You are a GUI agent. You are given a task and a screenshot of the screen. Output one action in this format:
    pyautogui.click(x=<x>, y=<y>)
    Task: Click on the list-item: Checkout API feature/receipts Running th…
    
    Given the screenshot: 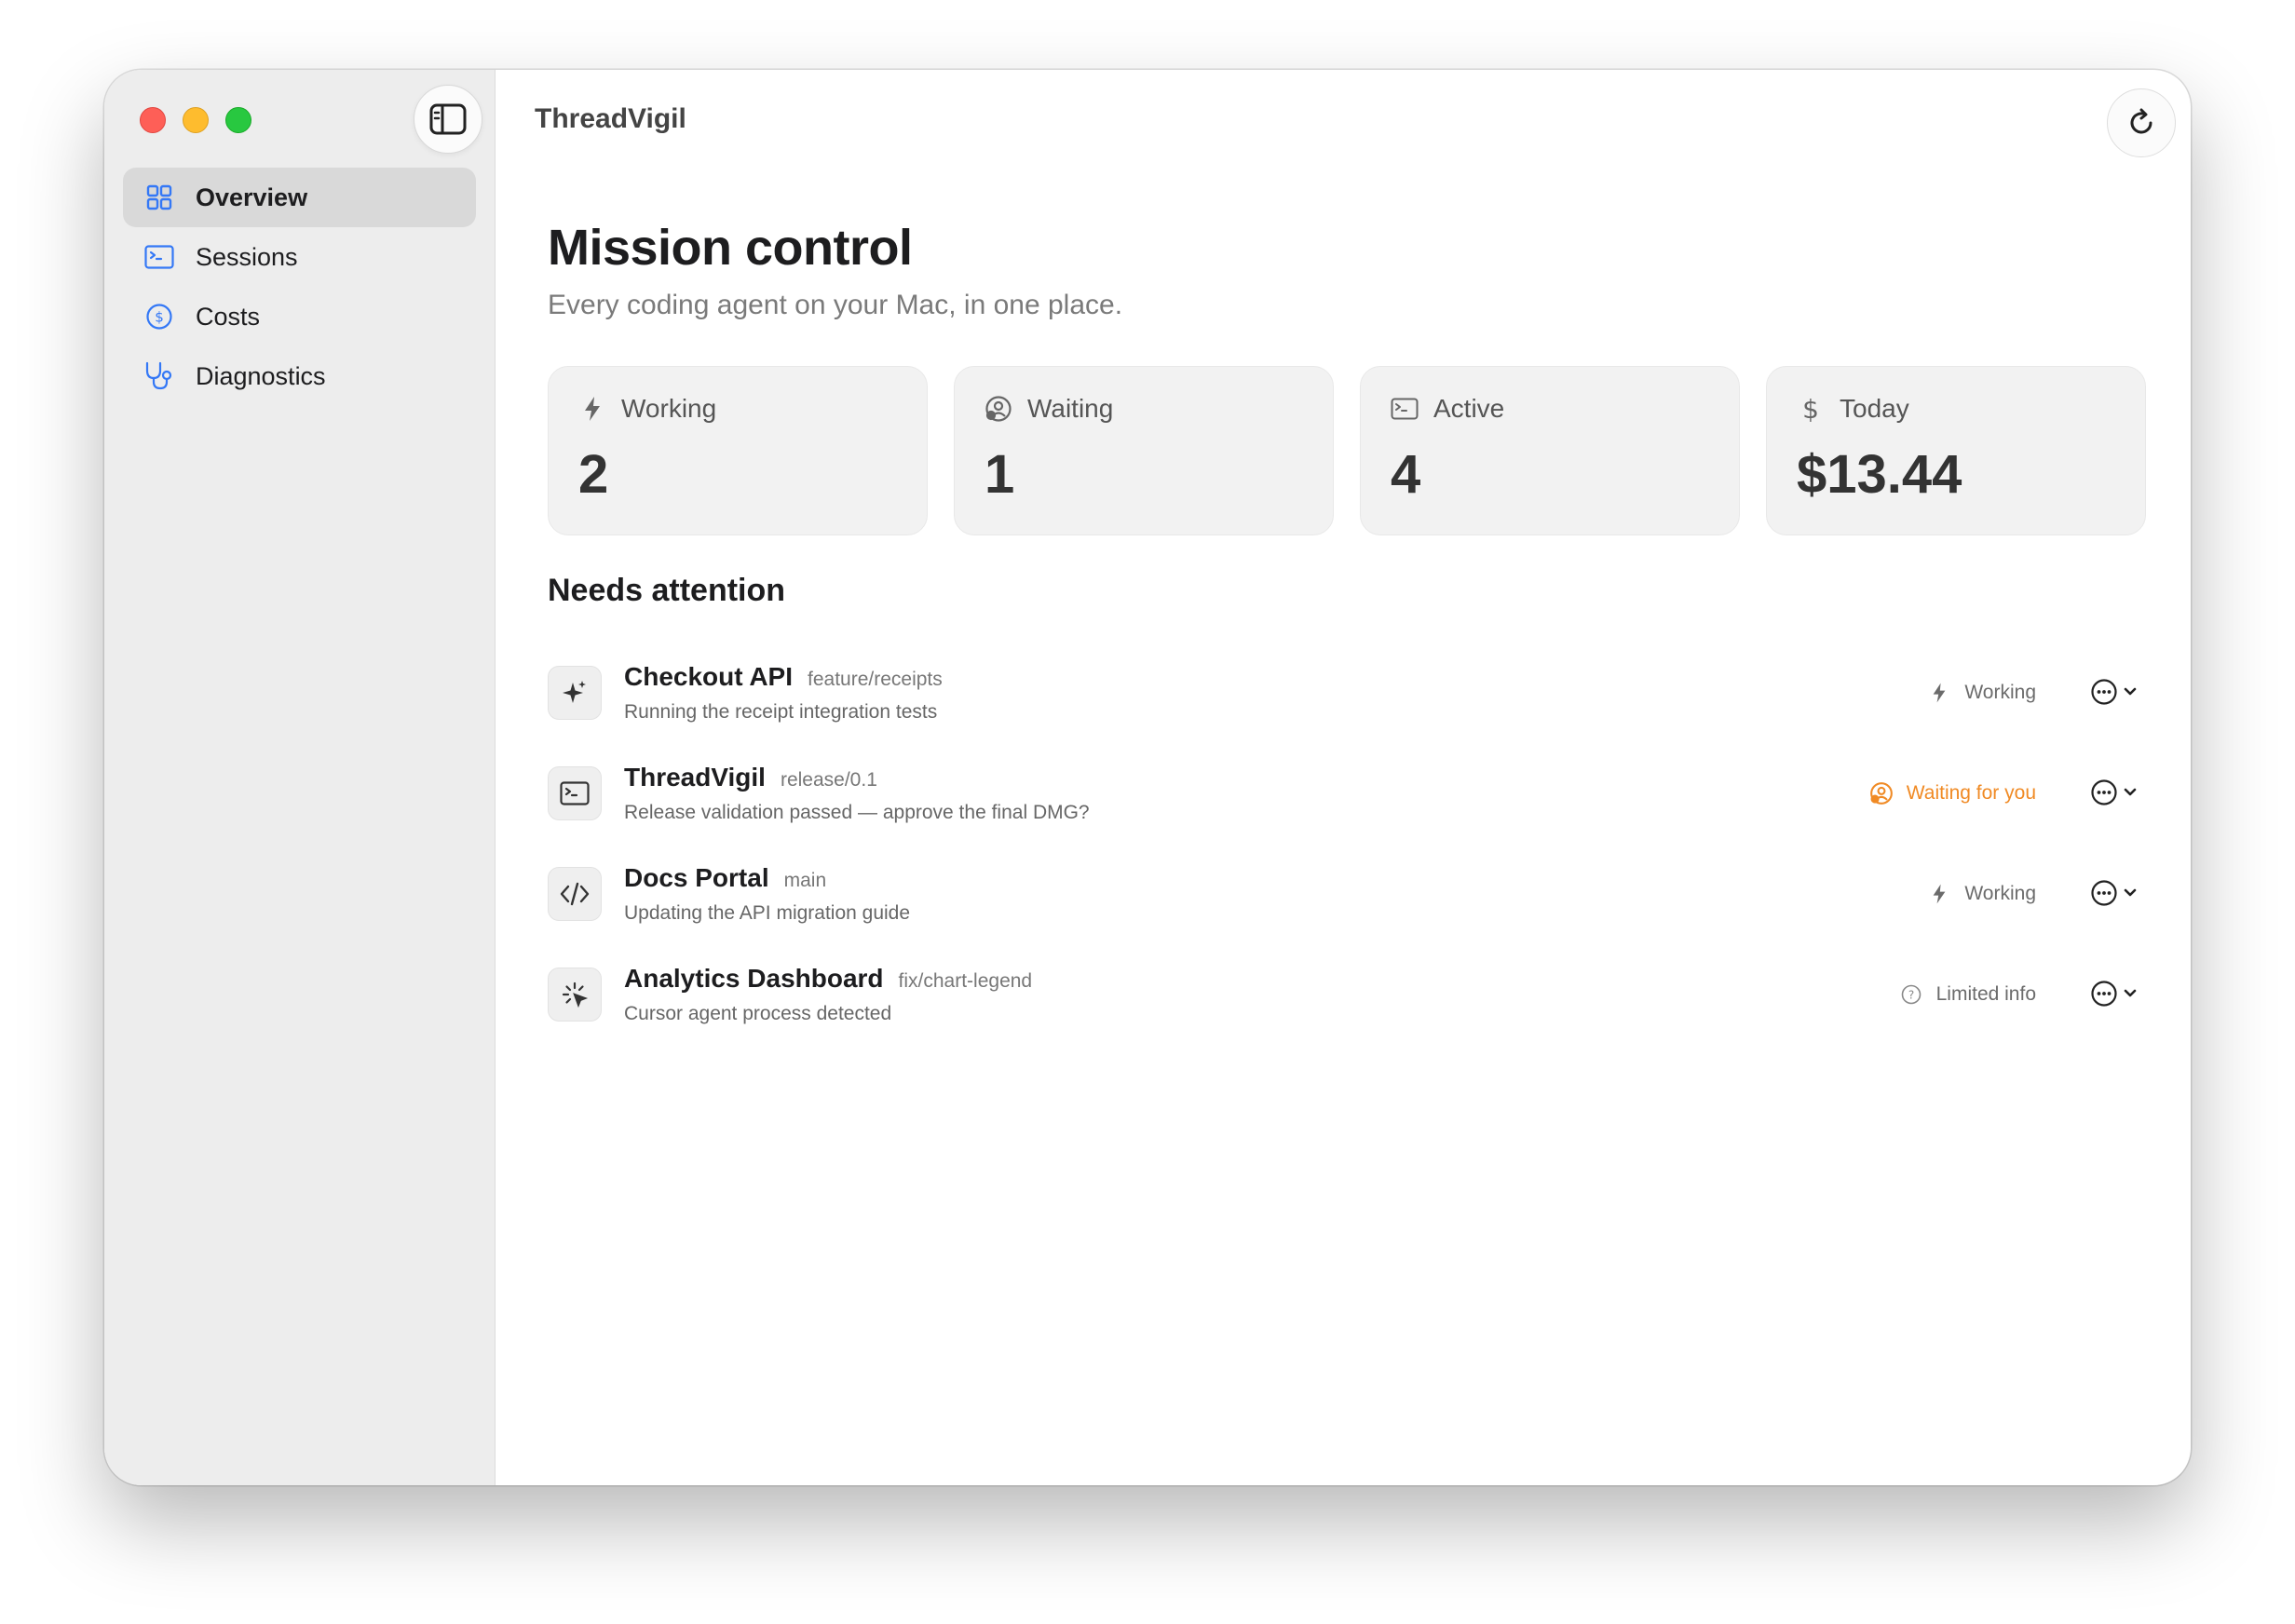 What is the action you would take?
    pyautogui.click(x=1343, y=712)
    